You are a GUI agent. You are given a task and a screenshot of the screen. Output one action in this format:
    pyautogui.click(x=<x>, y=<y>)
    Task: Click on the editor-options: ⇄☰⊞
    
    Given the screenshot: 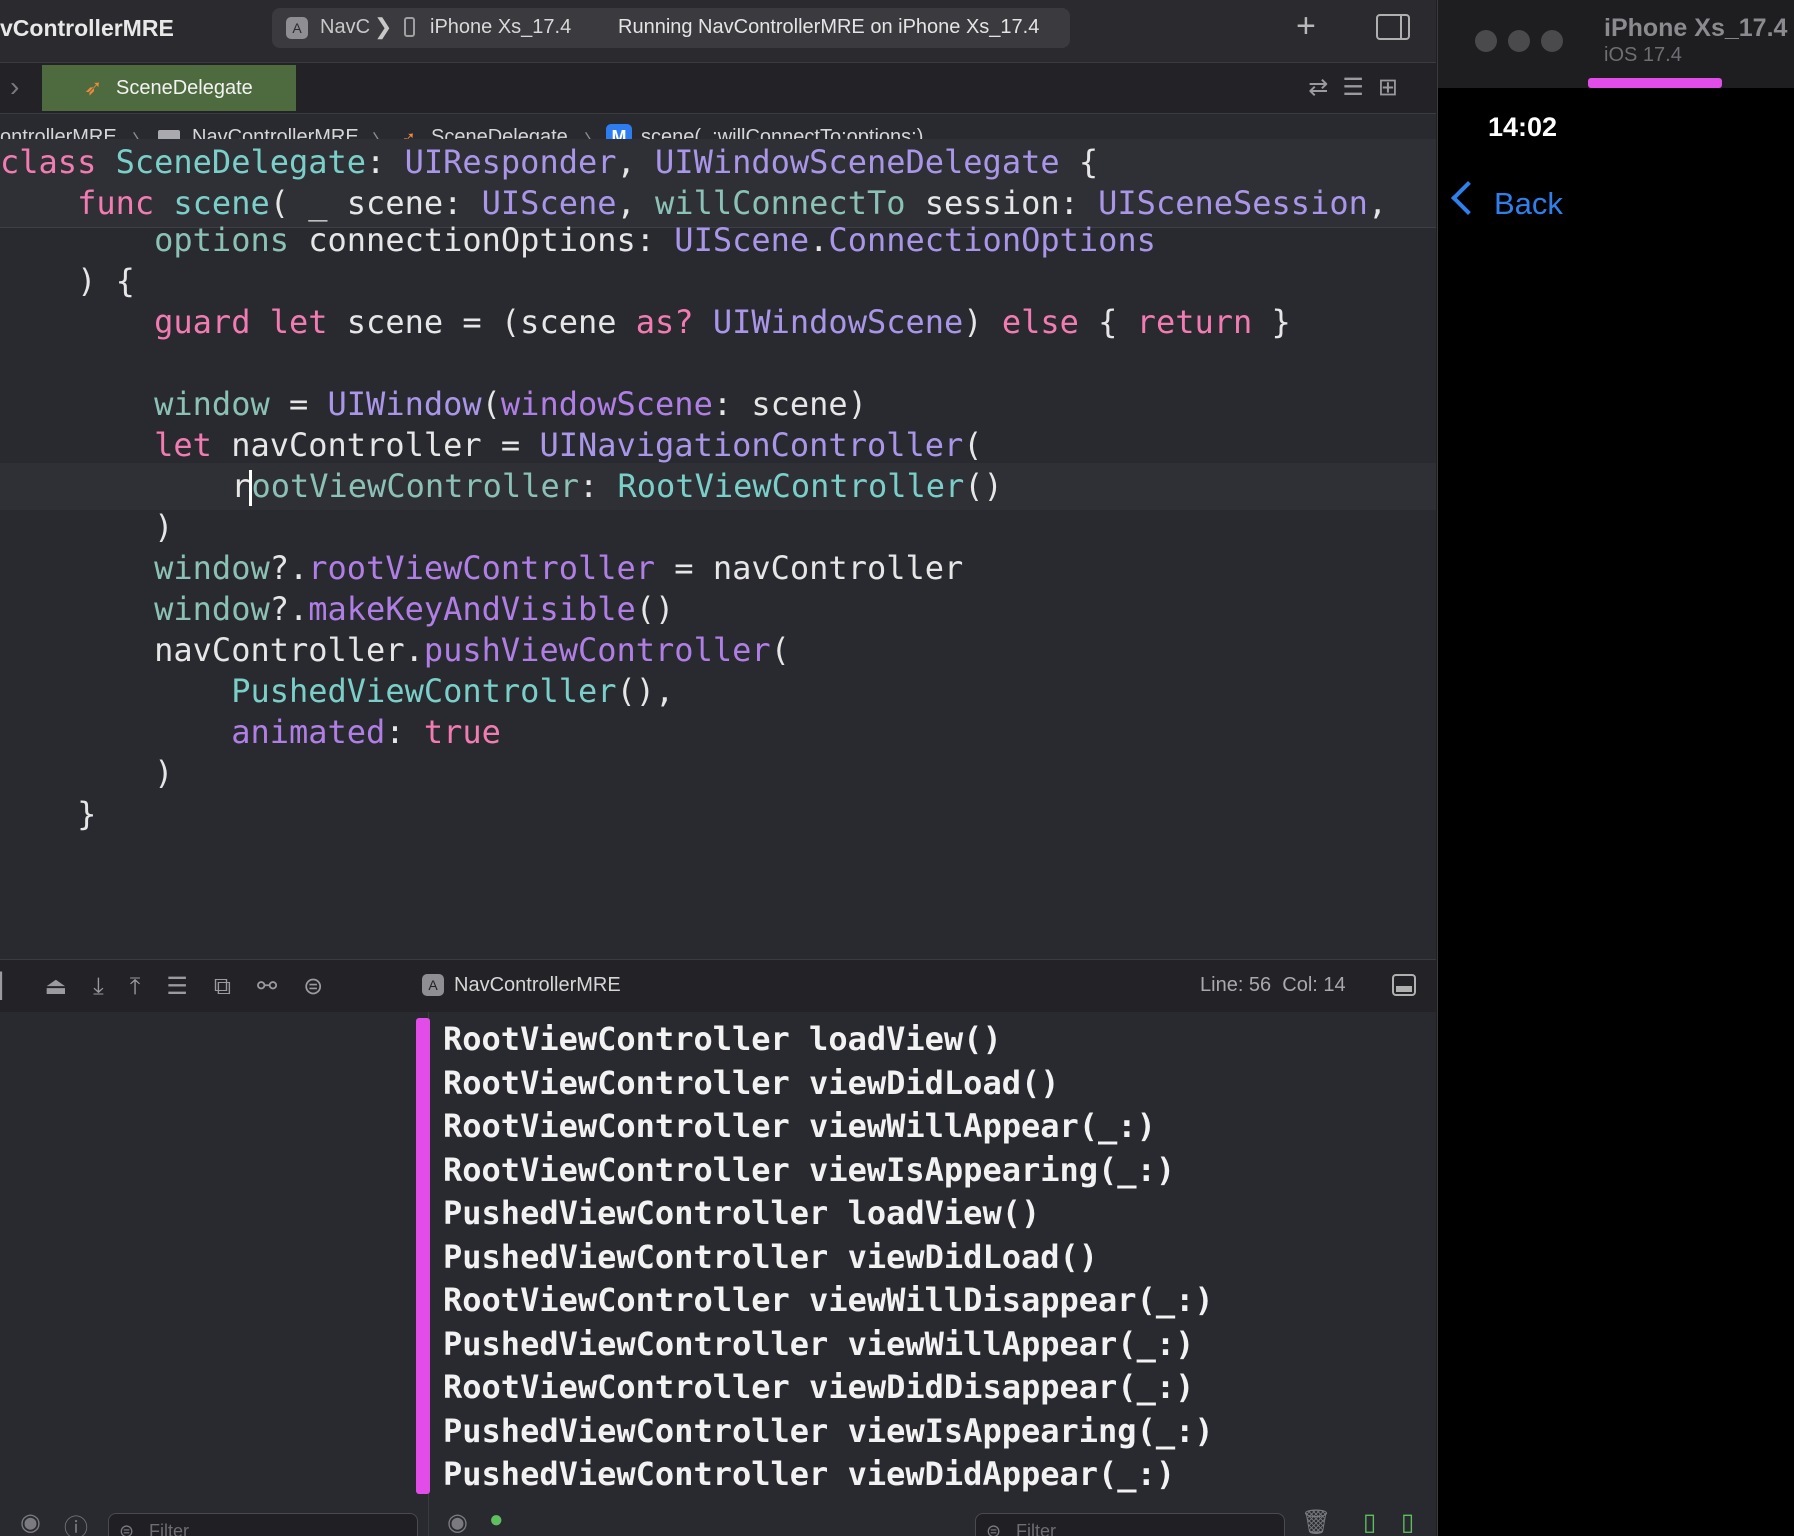 What is the action you would take?
    pyautogui.click(x=1360, y=87)
    